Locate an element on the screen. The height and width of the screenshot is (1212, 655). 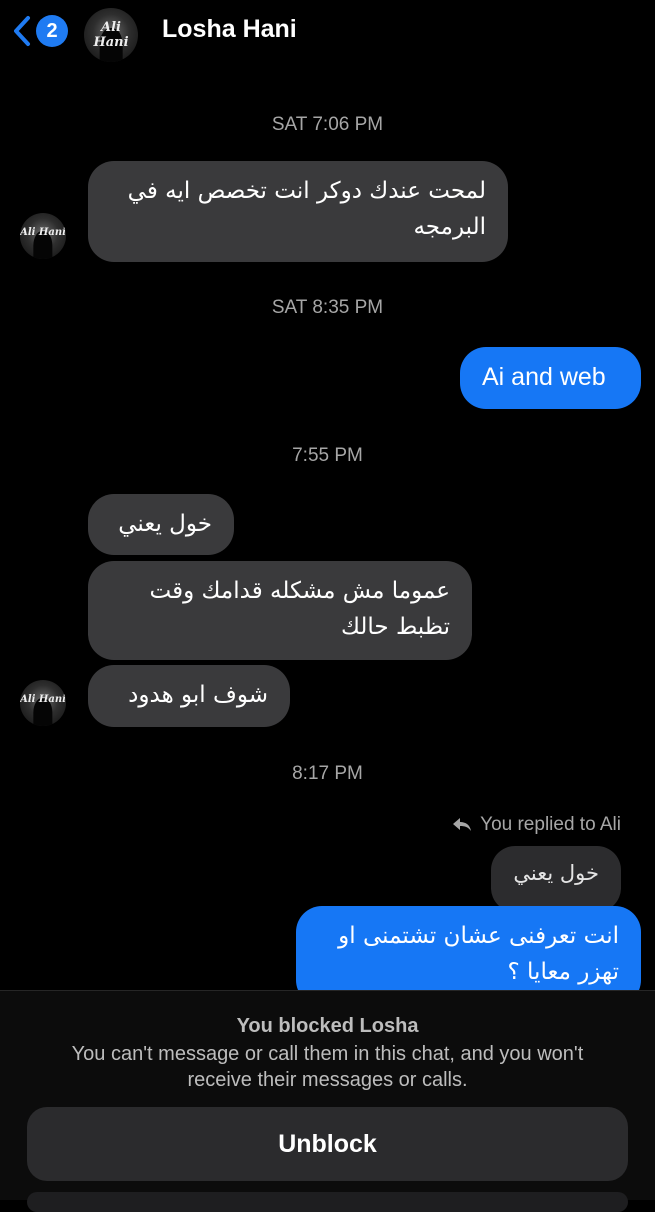
avatar-lettering: Ali Hani is located at coordinates (111, 34).